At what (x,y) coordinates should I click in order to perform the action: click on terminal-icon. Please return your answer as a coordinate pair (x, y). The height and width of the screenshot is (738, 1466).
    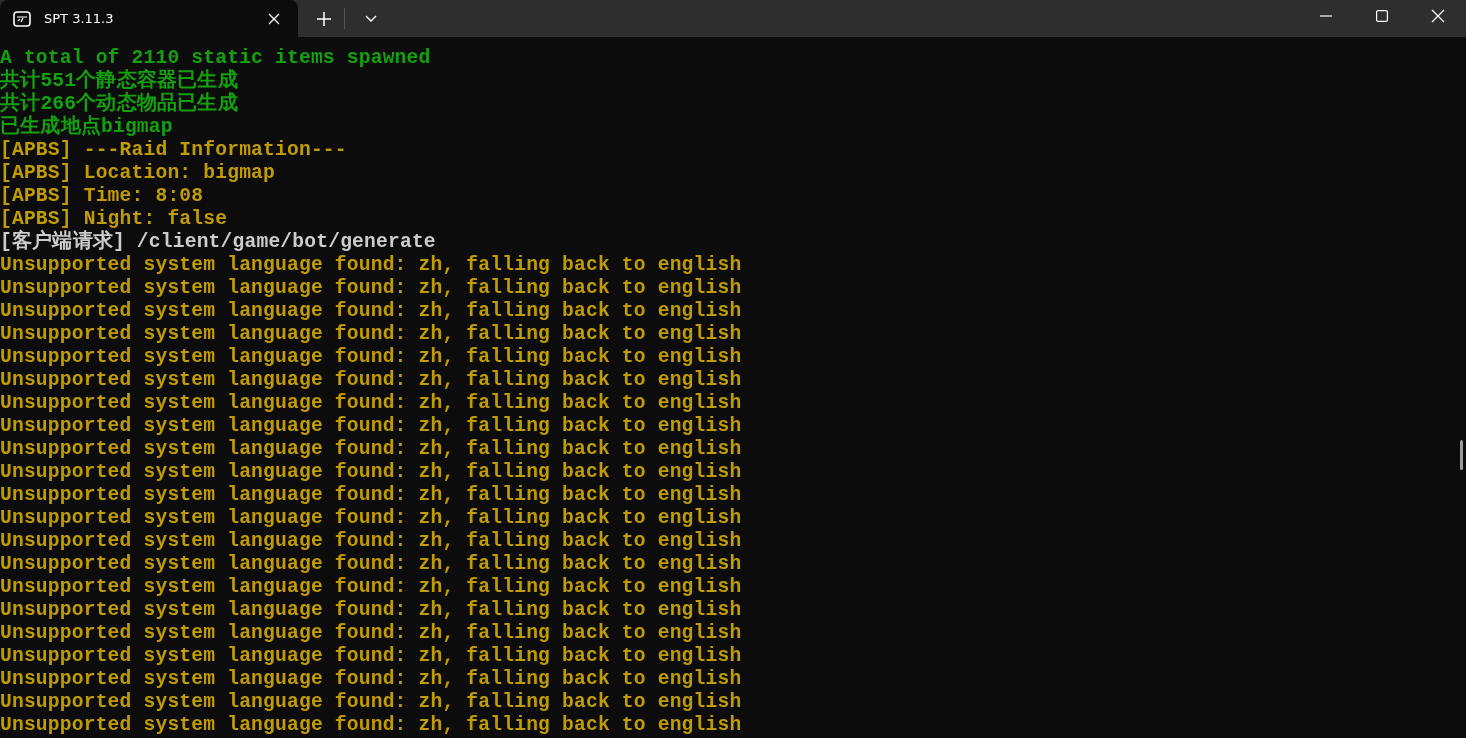
    Looking at the image, I should click on (22, 18).